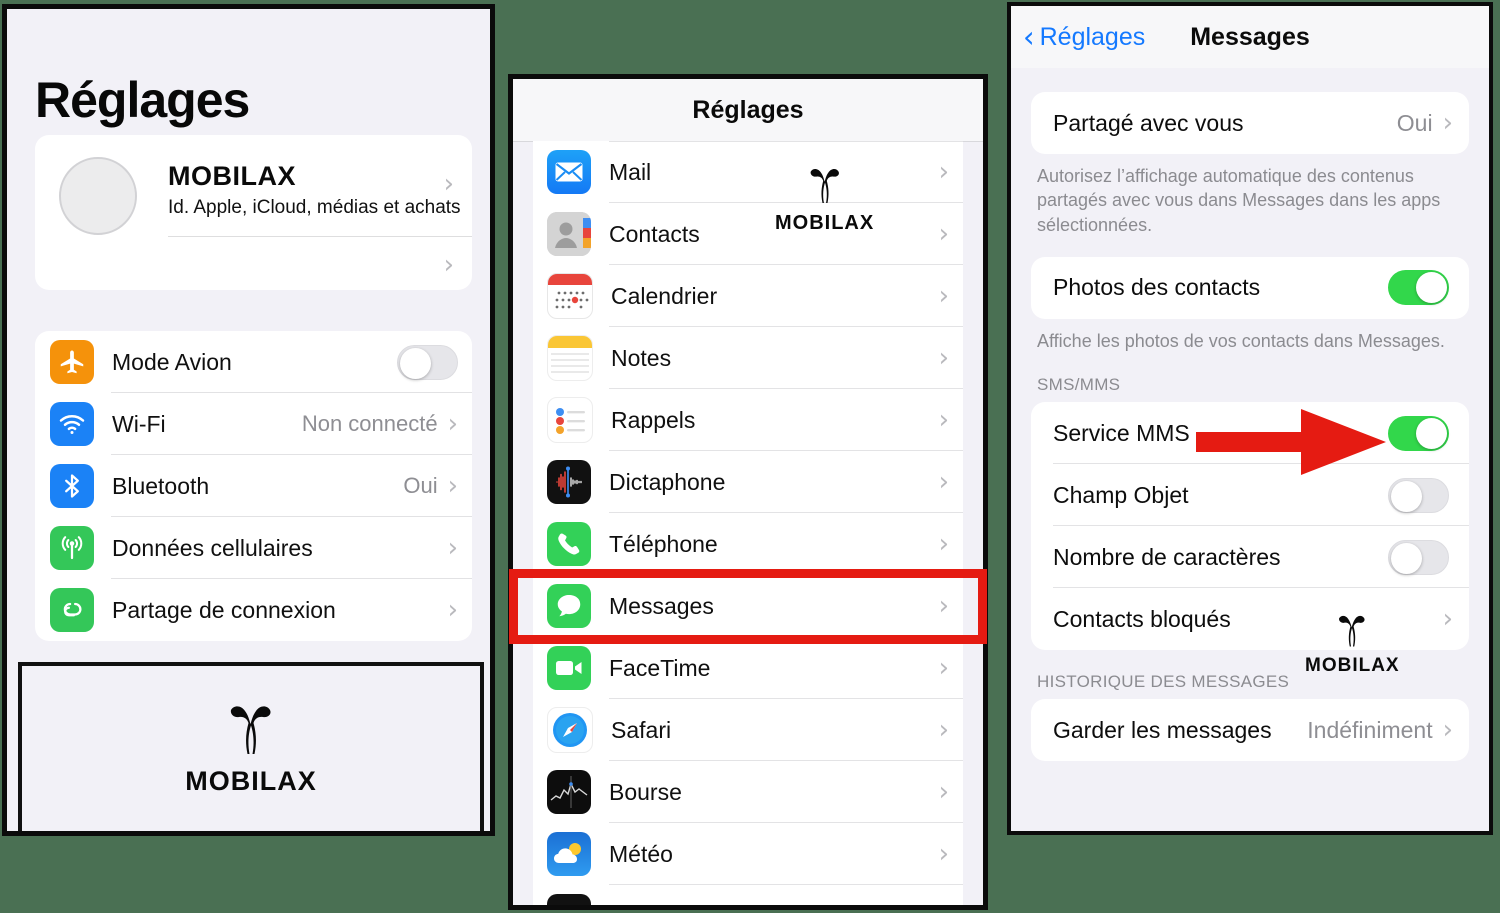 This screenshot has height=913, width=1500. Describe the element at coordinates (1250, 619) in the screenshot. I see `row-contacts-bloques: Contacts bloqués ›` at that location.